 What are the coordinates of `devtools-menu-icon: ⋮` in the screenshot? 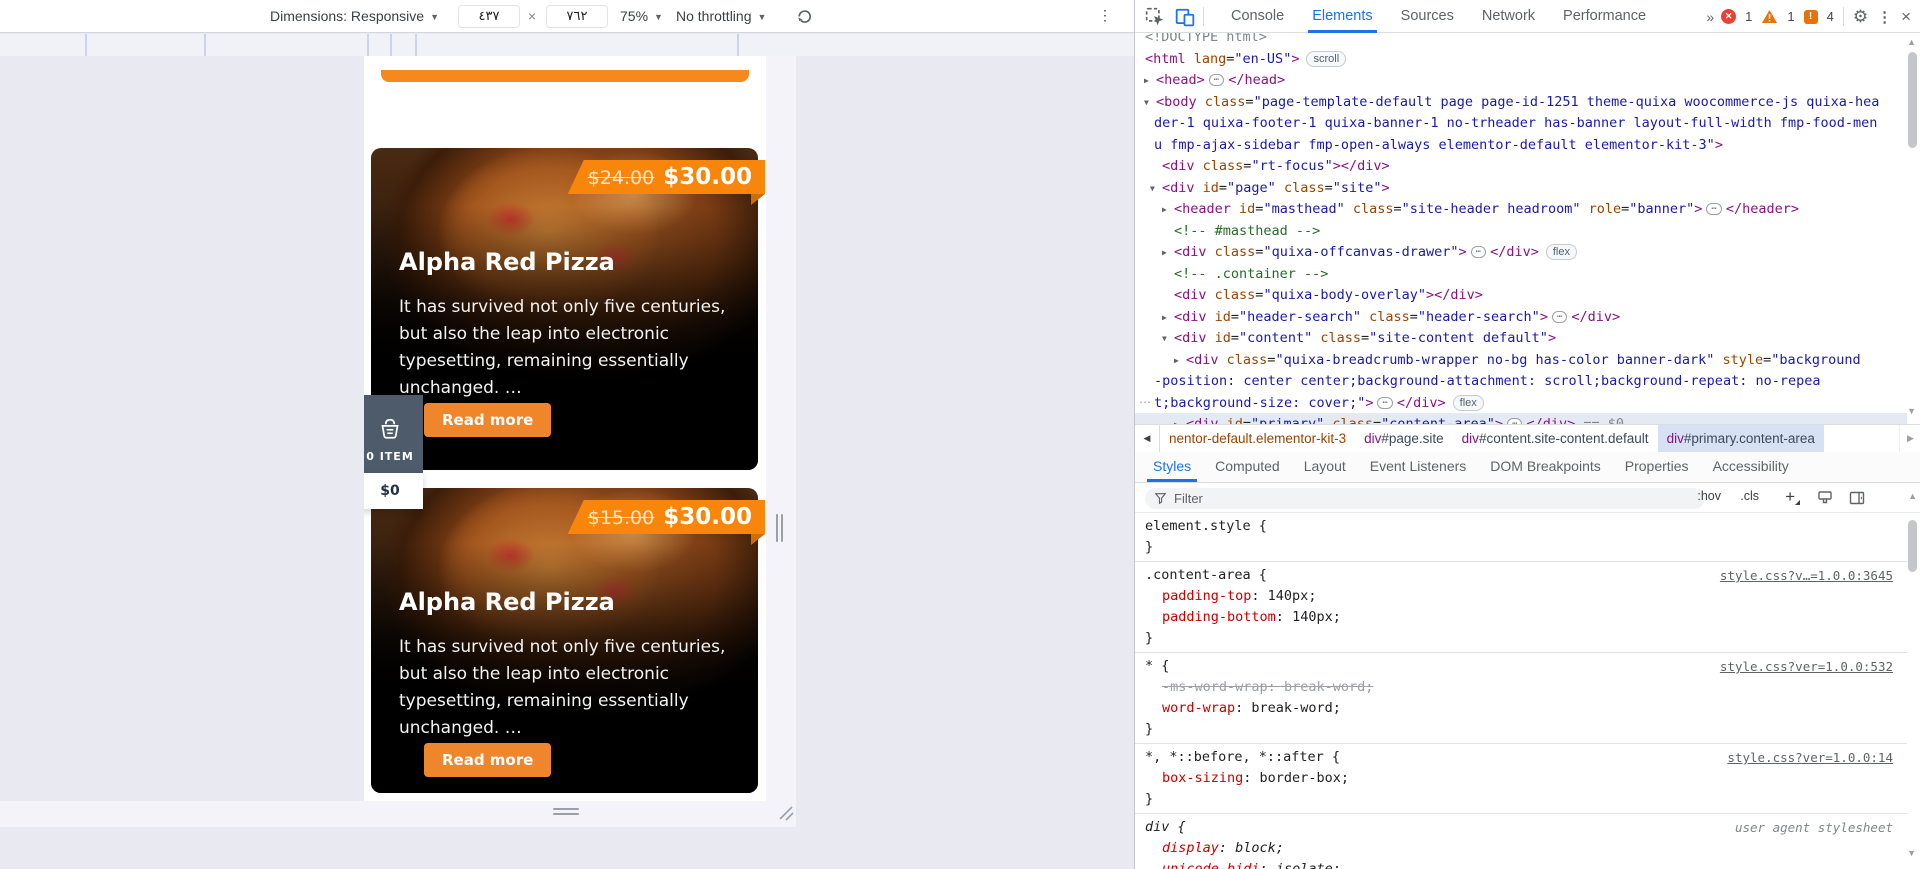 It's located at (1884, 17).